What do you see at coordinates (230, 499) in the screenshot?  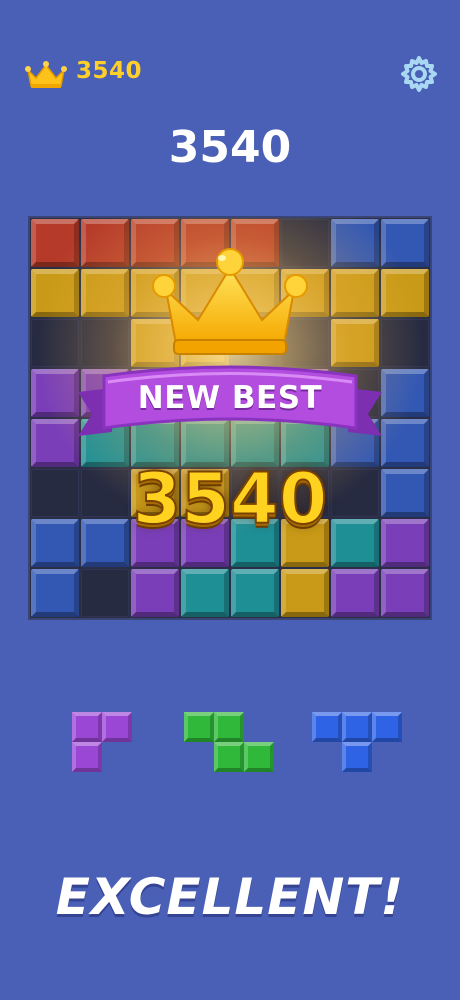 I see `new-best-score: 3540` at bounding box center [230, 499].